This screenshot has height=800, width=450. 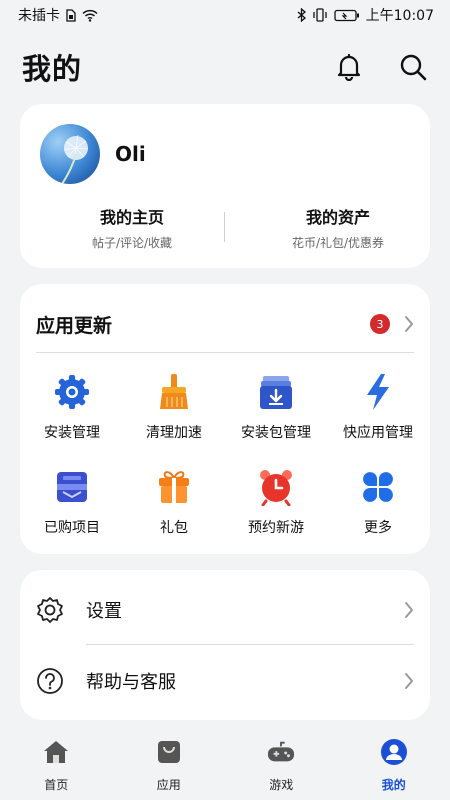 What do you see at coordinates (276, 488) in the screenshot?
I see `alarm-clock-icon` at bounding box center [276, 488].